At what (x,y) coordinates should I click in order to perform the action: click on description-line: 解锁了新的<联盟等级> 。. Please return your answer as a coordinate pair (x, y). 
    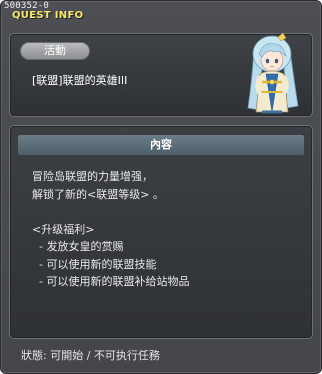
    Looking at the image, I should click on (98, 194).